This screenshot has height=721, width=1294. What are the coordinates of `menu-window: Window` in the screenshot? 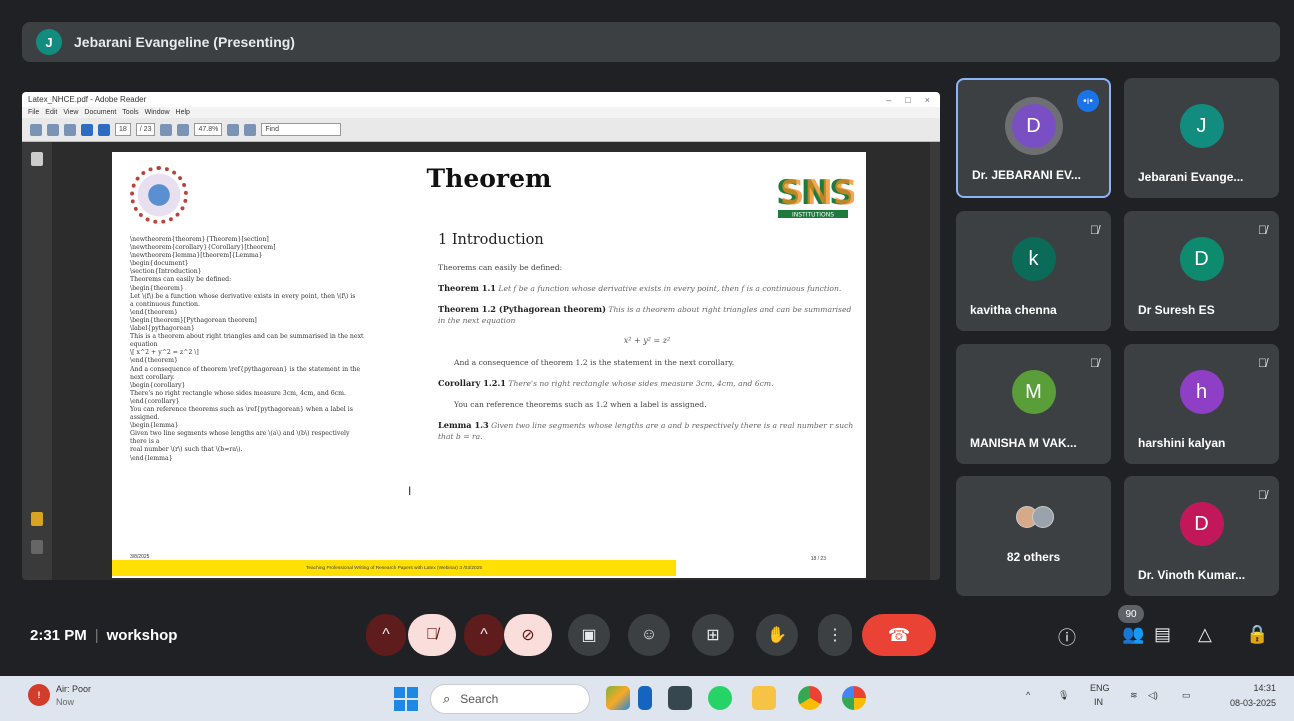 It's located at (157, 112).